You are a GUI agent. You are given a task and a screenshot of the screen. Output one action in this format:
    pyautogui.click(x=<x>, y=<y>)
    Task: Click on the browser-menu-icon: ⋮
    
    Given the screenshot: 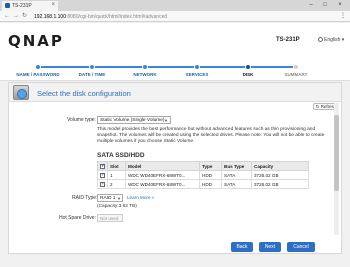 What is the action you would take?
    pyautogui.click(x=343, y=16)
    